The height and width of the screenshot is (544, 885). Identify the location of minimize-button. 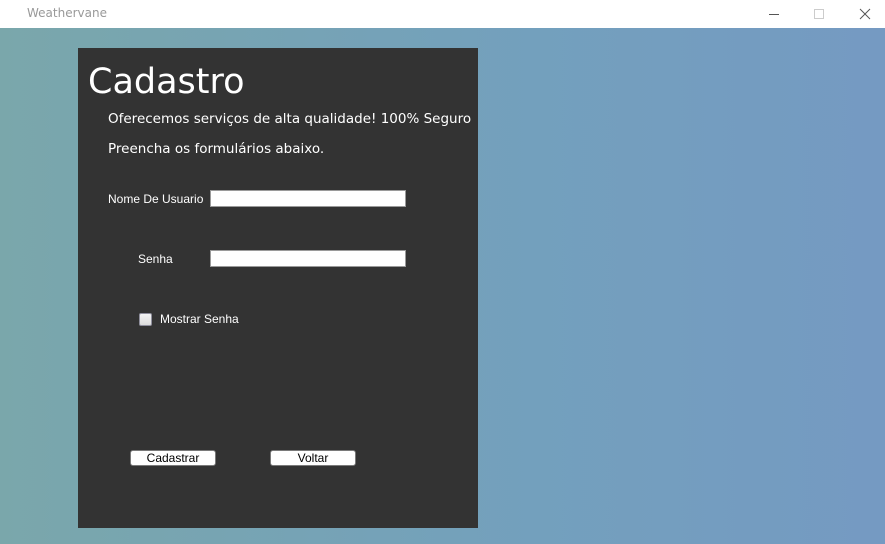
(773, 14).